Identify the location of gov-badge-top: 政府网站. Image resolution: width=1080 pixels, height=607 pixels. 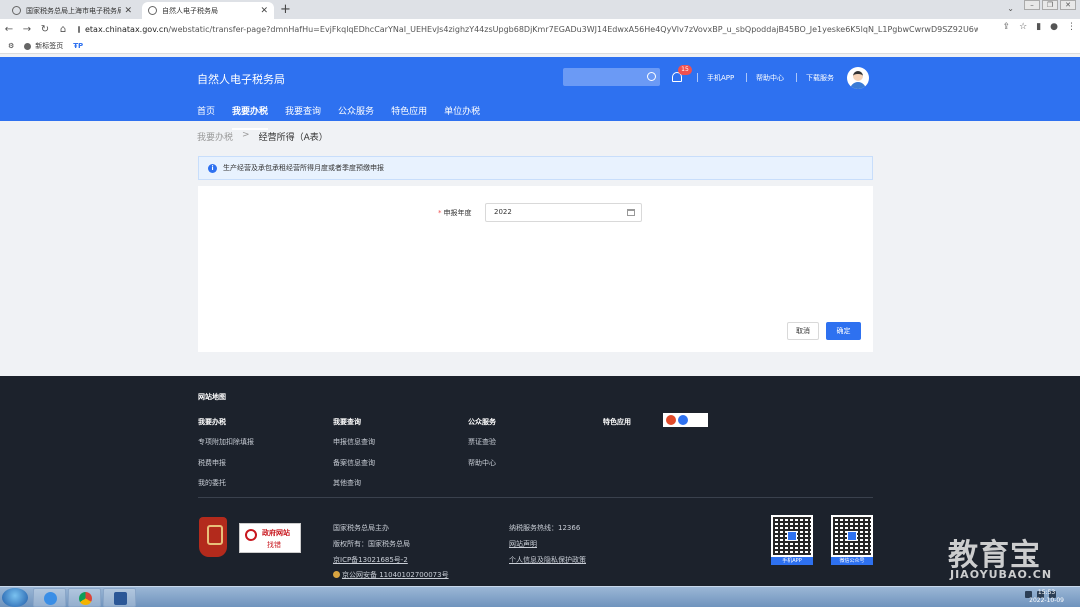
(276, 533).